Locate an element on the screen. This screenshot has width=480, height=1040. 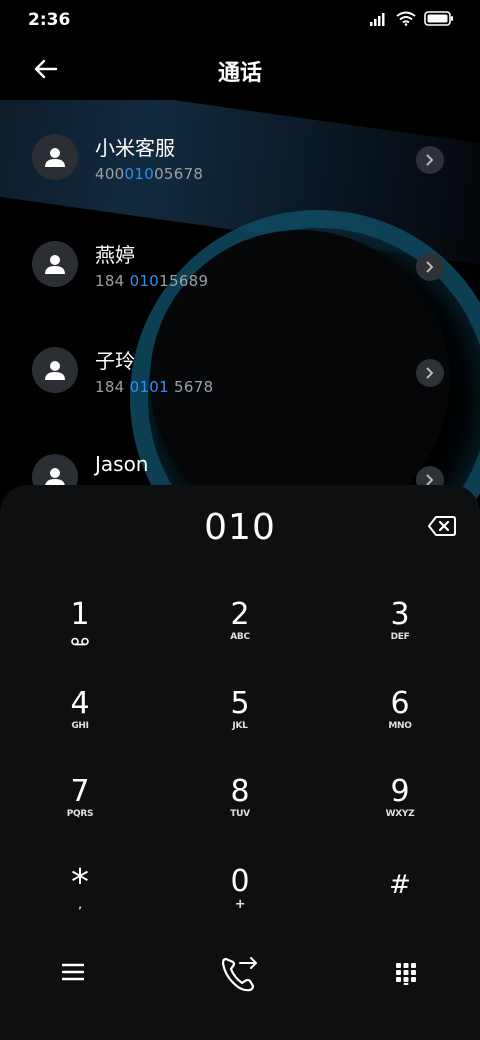
contact-number: 40001005678 is located at coordinates (149, 174).